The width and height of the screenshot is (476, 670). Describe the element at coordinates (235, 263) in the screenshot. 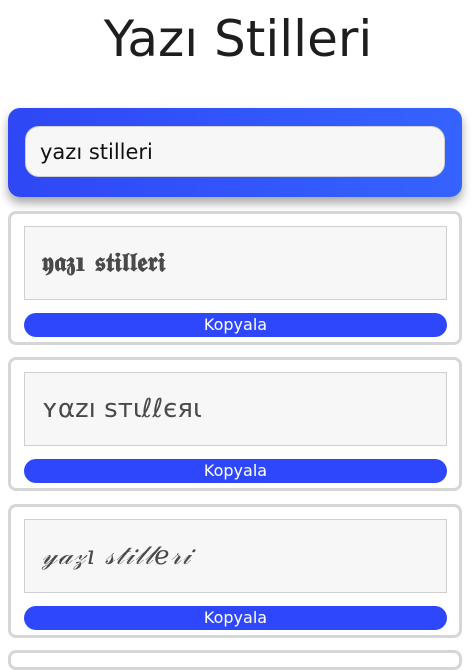

I see `styled-text-output: 𝖞𝖆𝖟ı 𝖘𝖙𝖎𝖑𝖑𝖊𝖗𝖎` at that location.